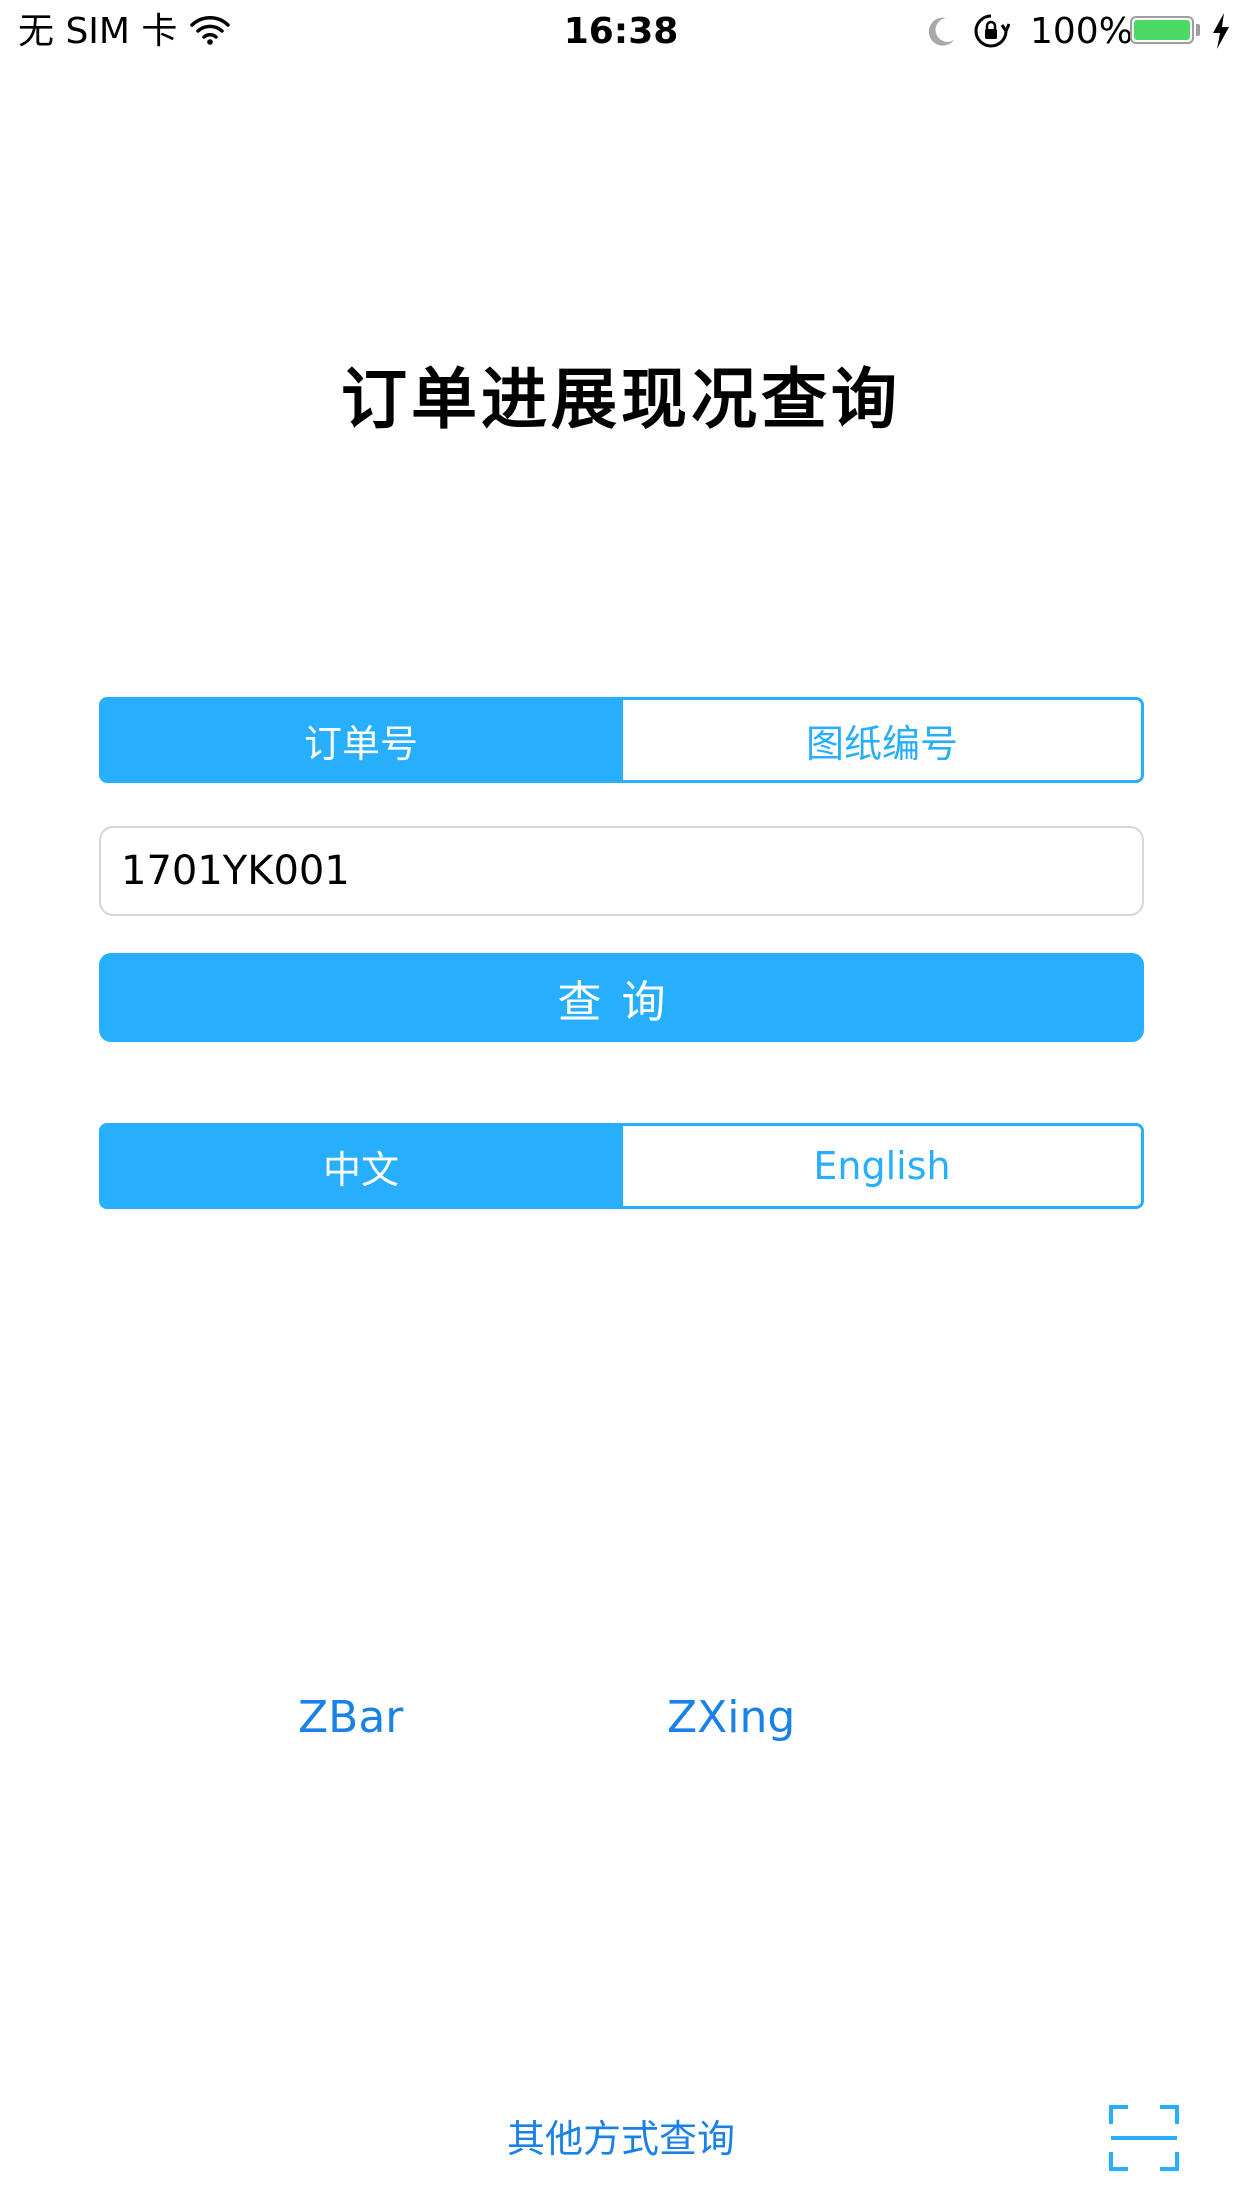 The image size is (1242, 2208). I want to click on other-query-methods-link: 其他方式查询, so click(621, 2139).